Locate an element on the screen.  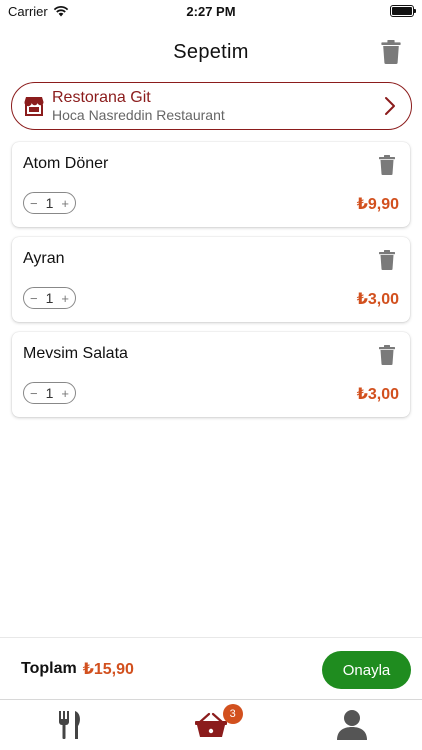
item-name: Mevsim Salata is located at coordinates (75, 353).